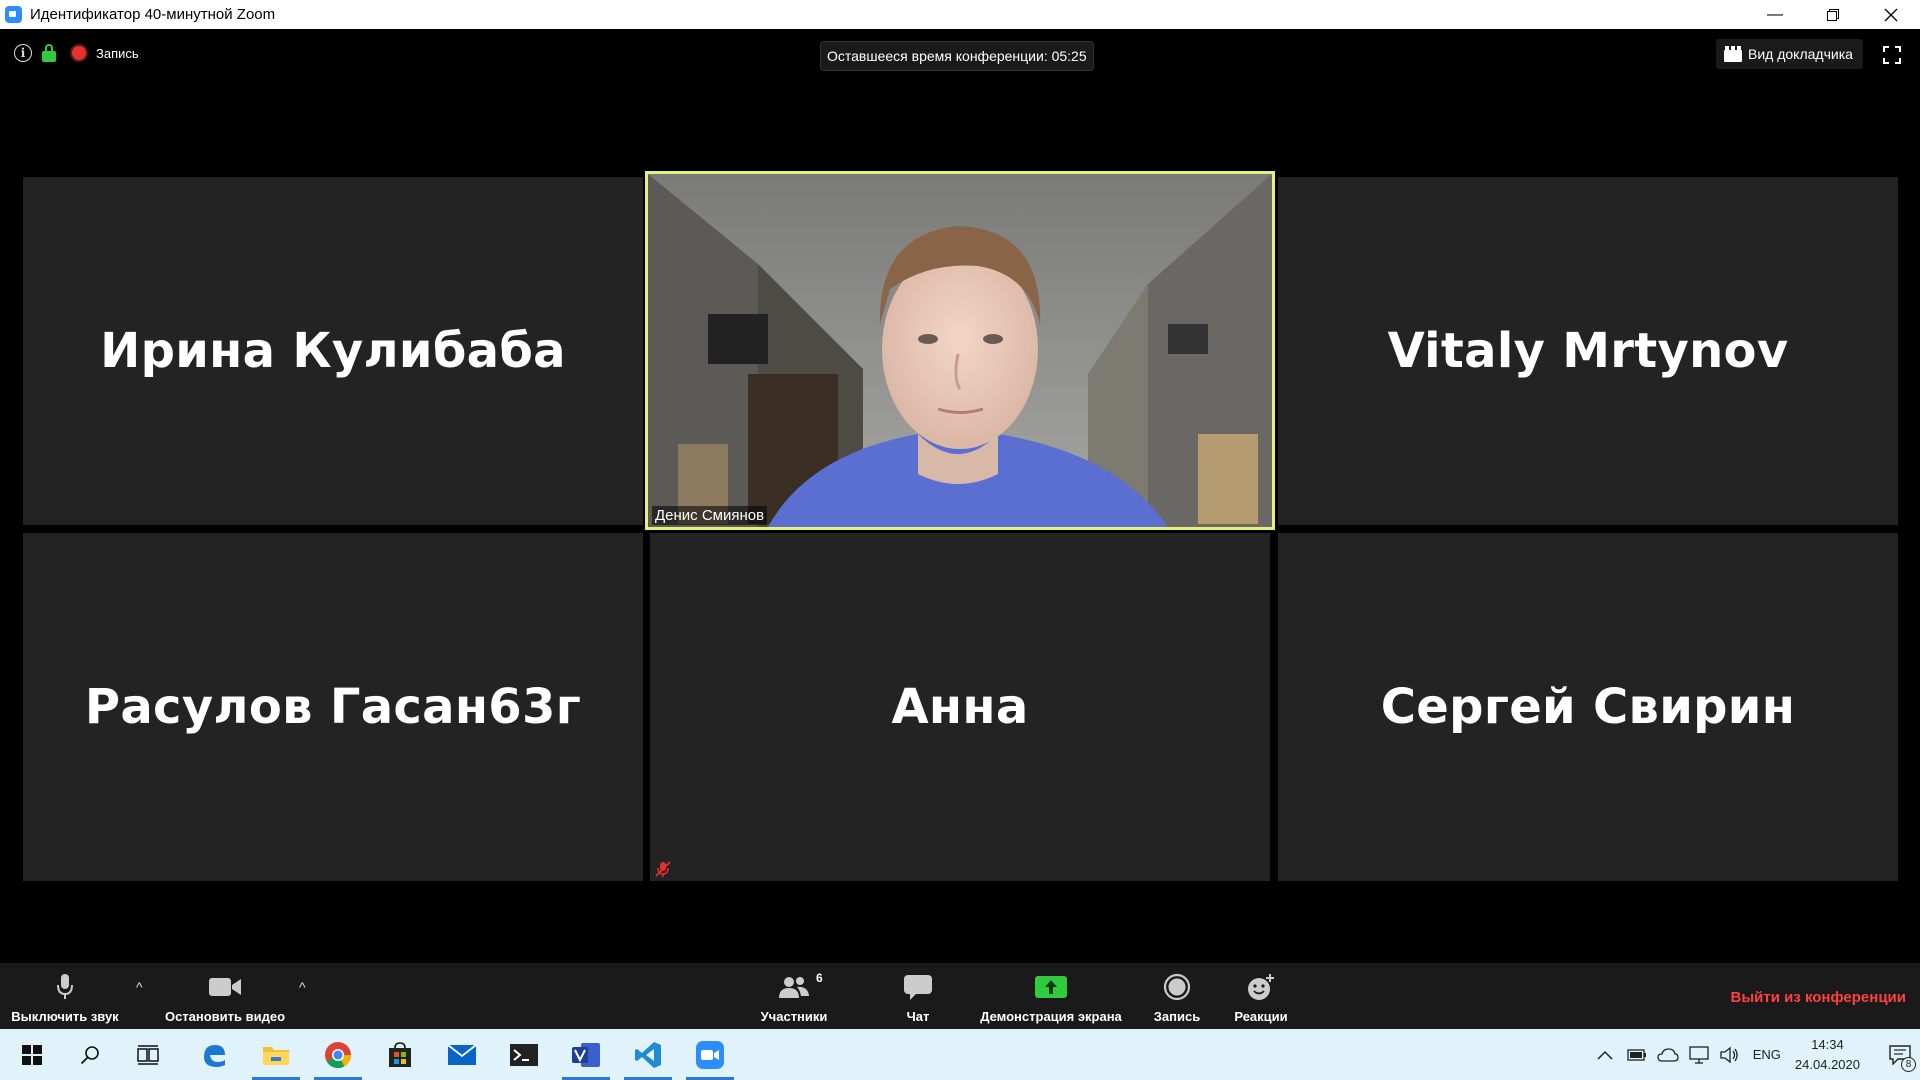 Image resolution: width=1920 pixels, height=1080 pixels. Describe the element at coordinates (1767, 1054) in the screenshot. I see `input-language-indicator: ENG` at that location.